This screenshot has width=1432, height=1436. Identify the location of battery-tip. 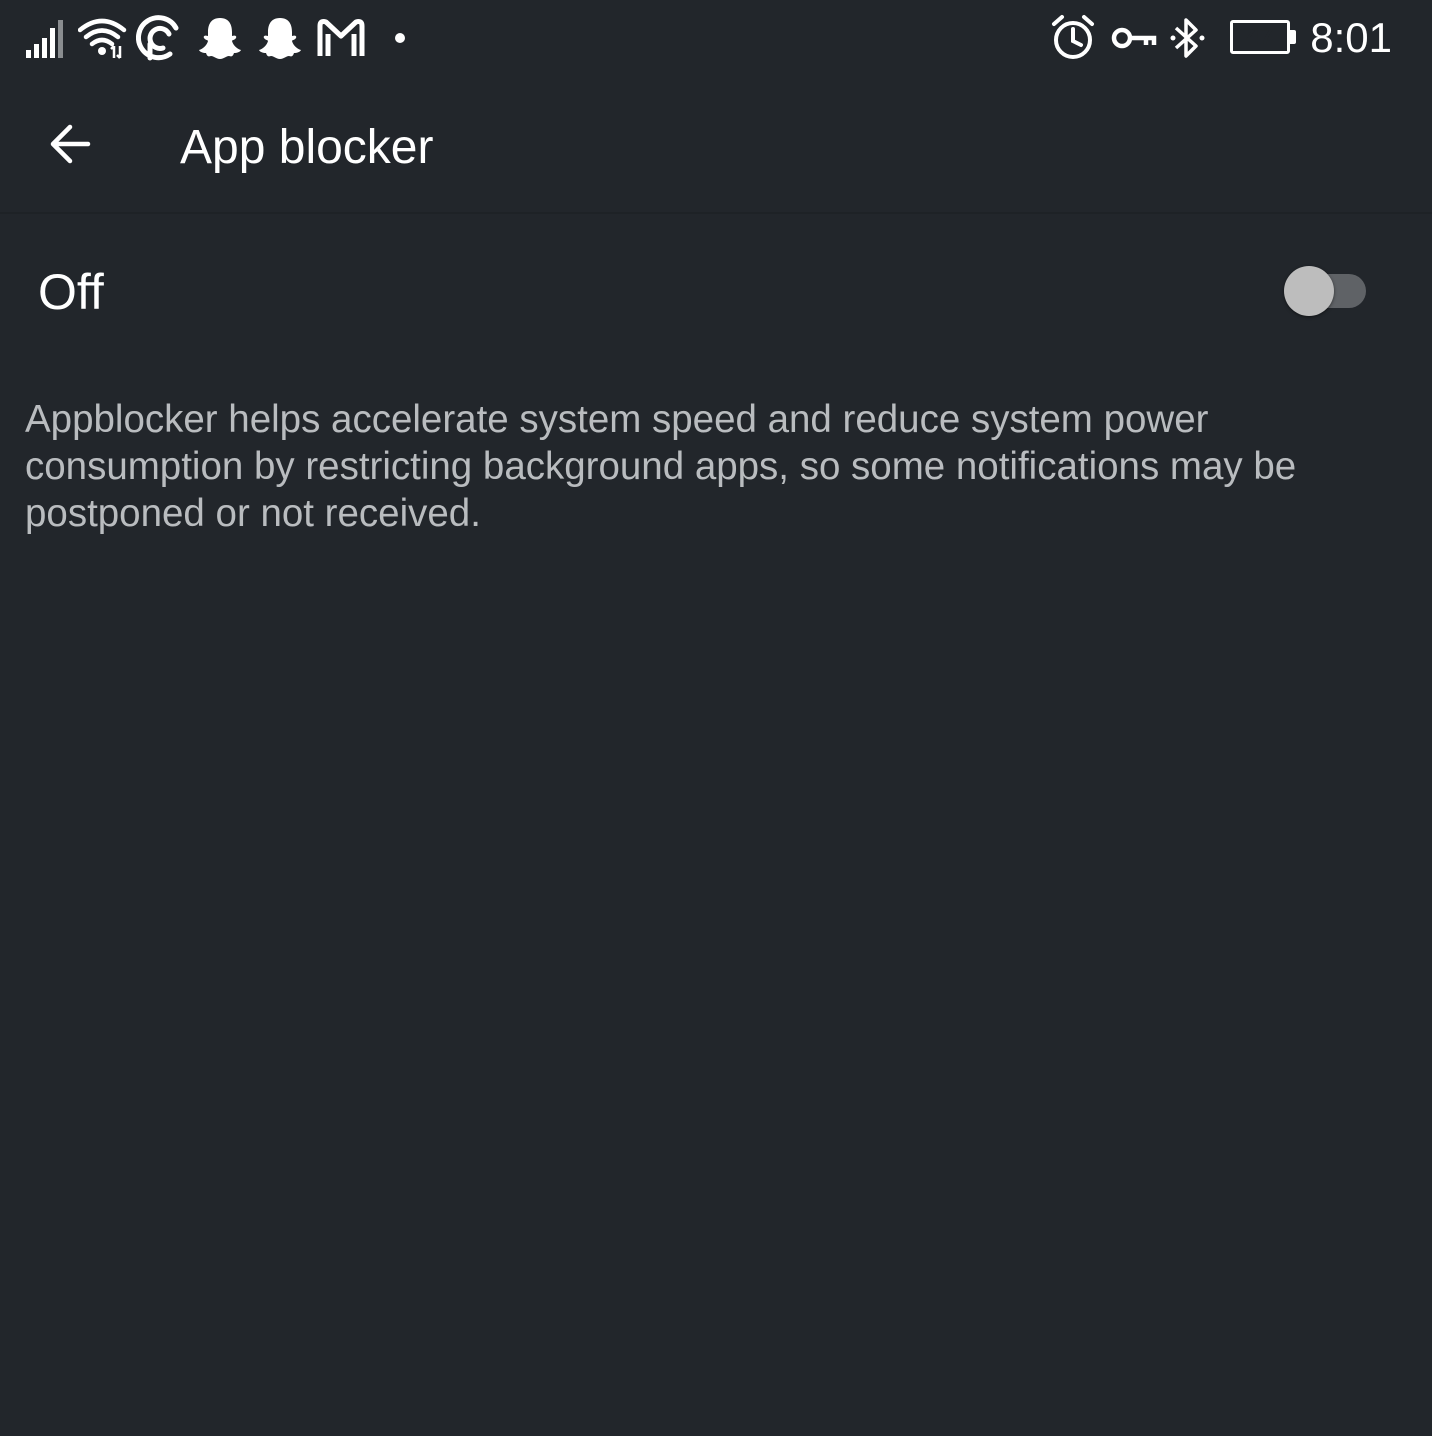
(1293, 37).